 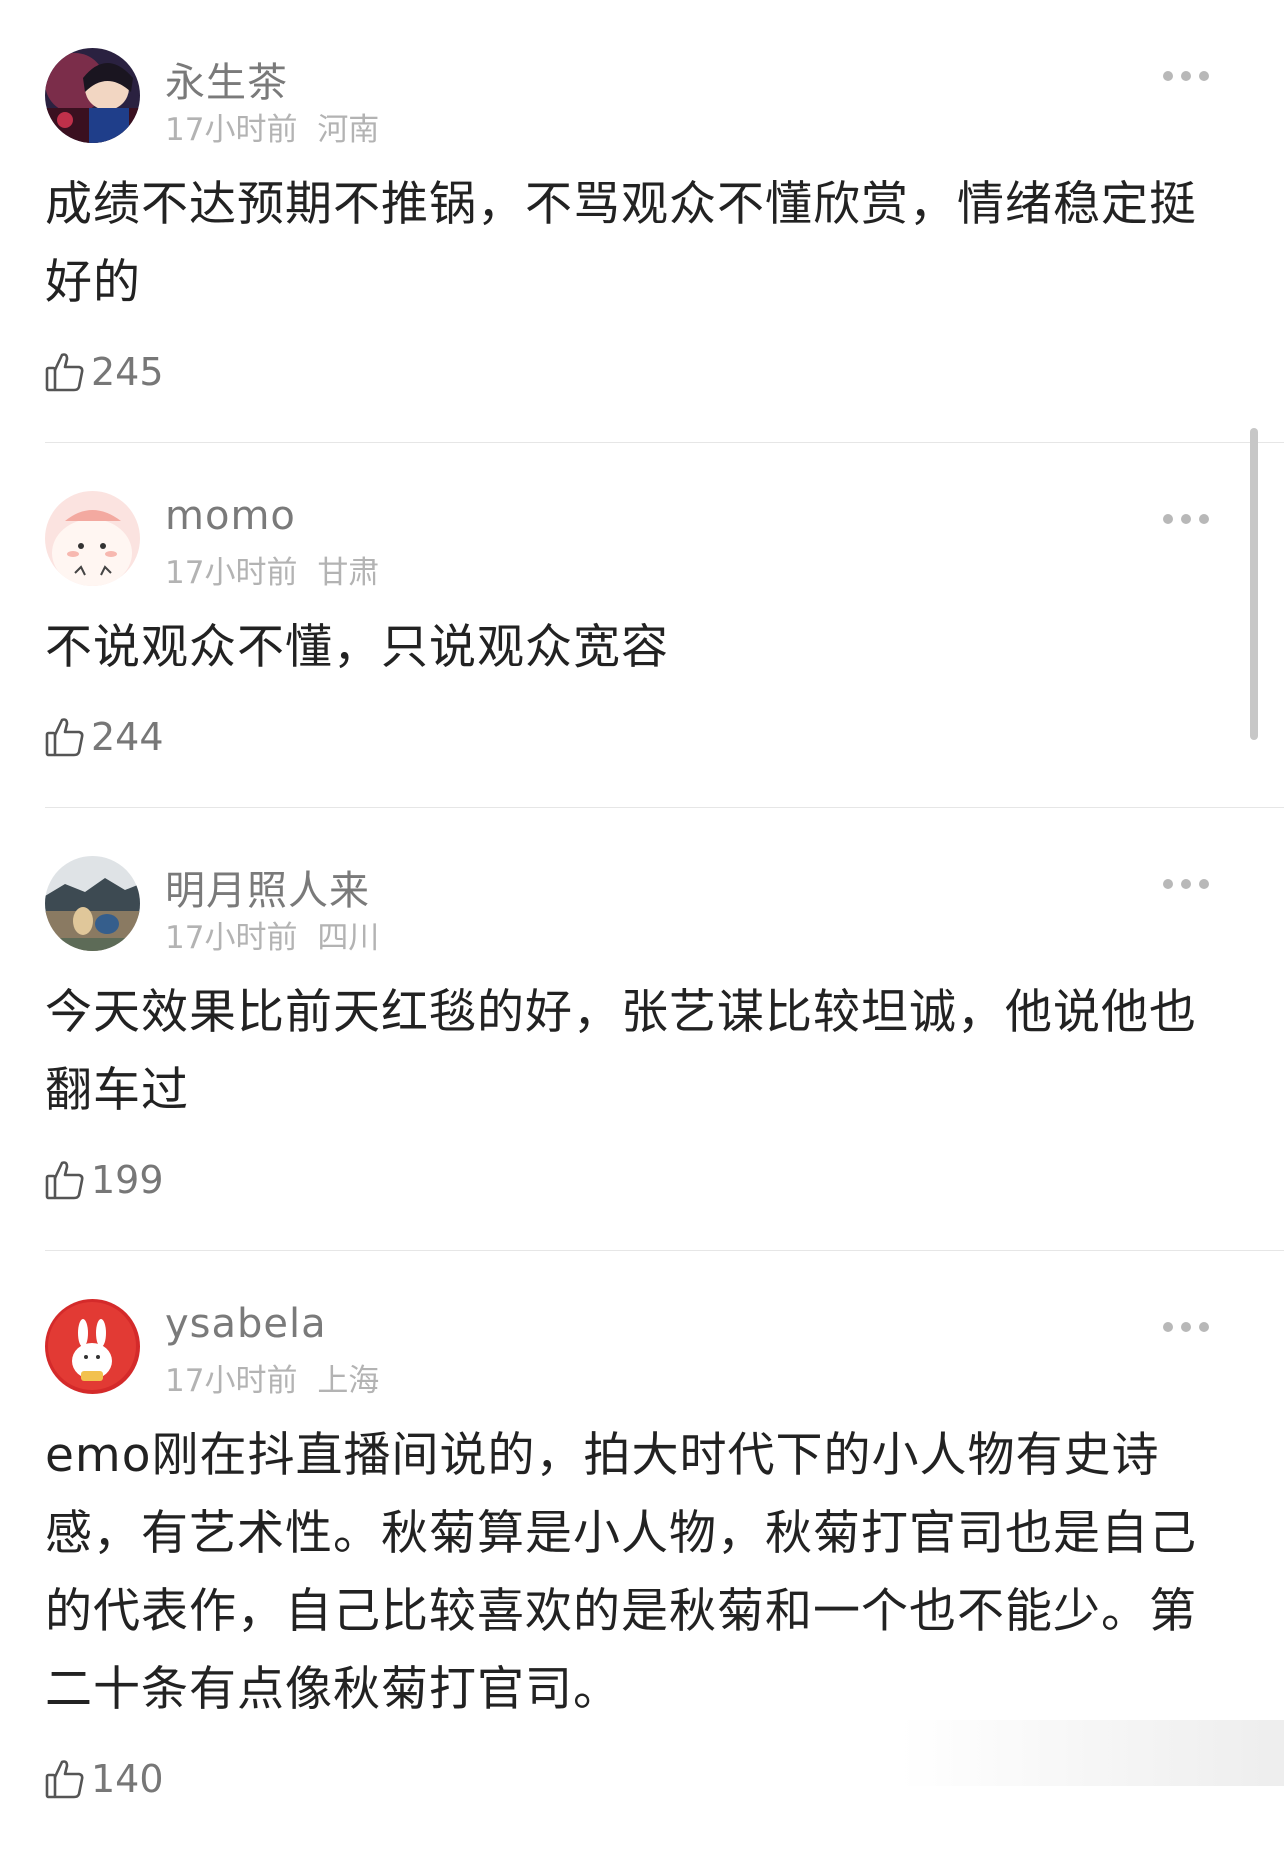 What do you see at coordinates (226, 79) in the screenshot?
I see `username: 永生茶` at bounding box center [226, 79].